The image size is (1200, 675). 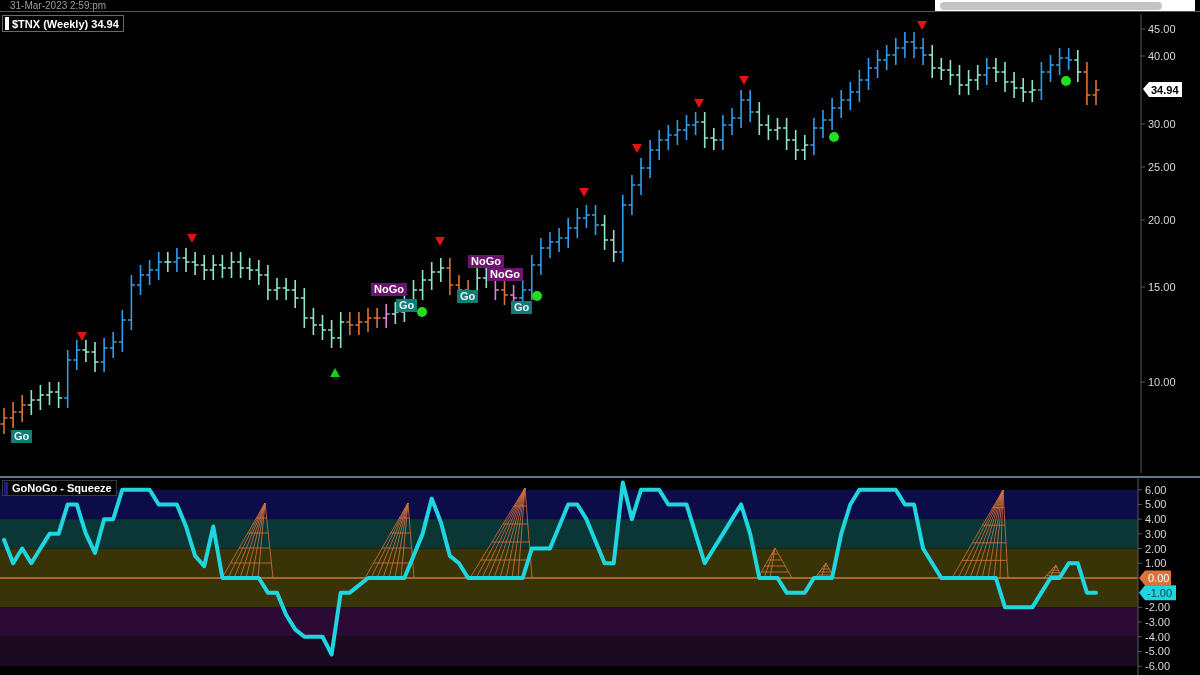 I want to click on timestamp: 31-Mar-2023 2:59:pm, so click(x=58, y=5).